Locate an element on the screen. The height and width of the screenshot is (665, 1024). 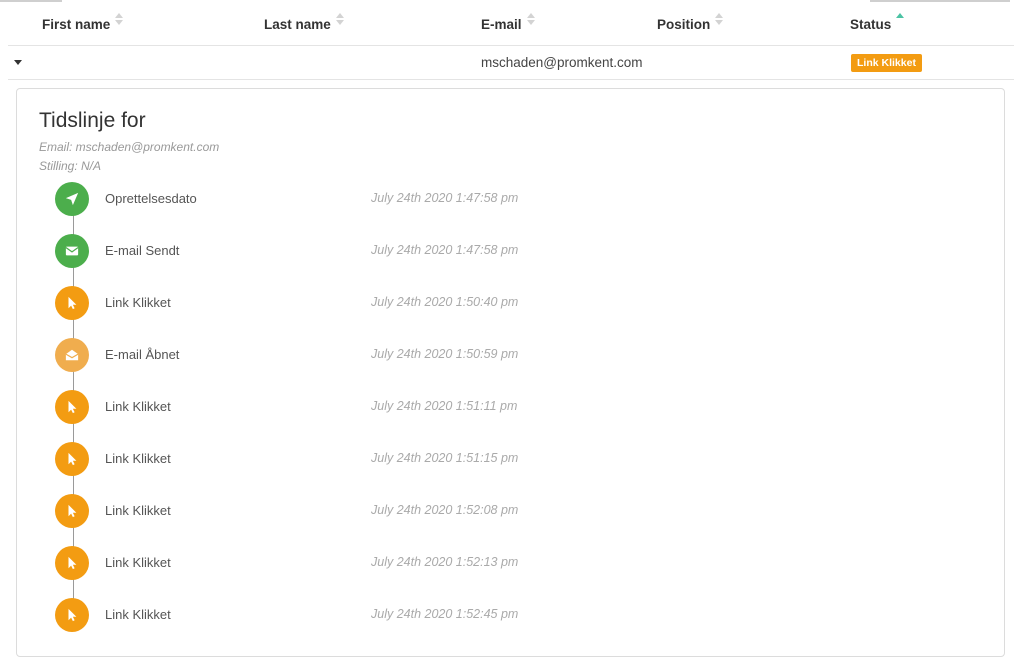
event-time: July 24th 2020 1:52:13 pm is located at coordinates (445, 562).